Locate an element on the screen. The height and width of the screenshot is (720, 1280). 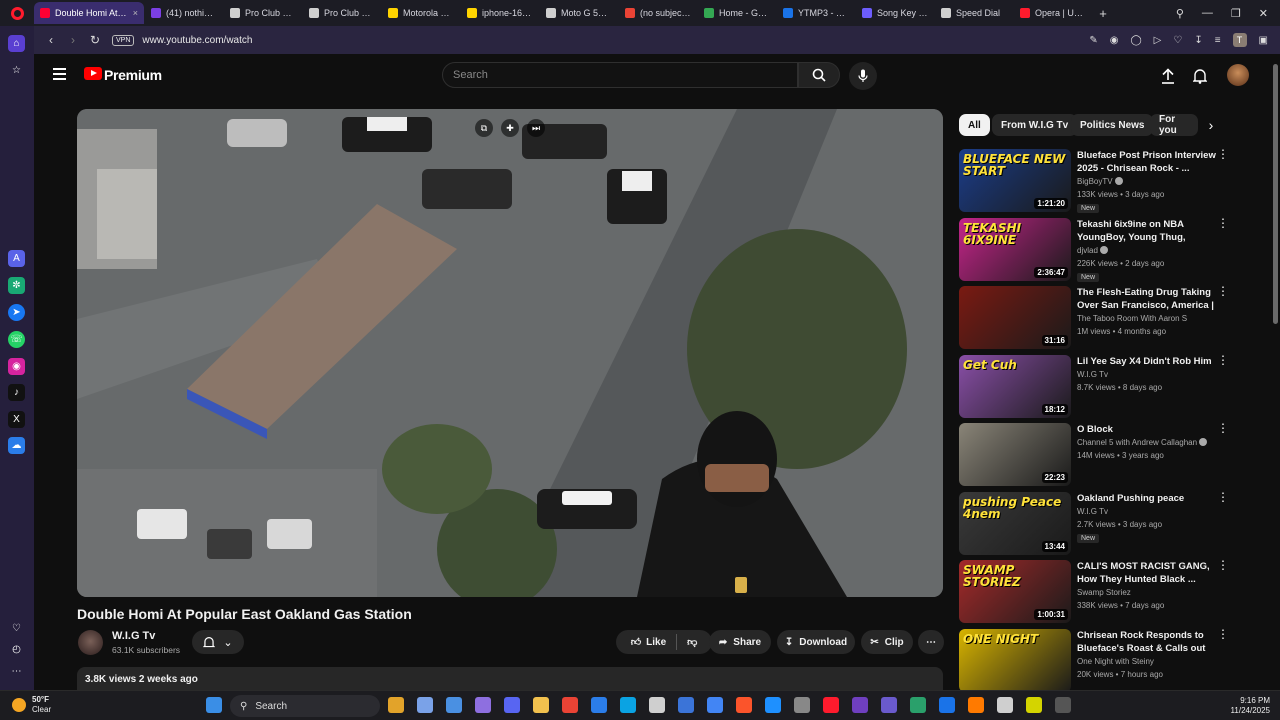
channel-name: Swamp Storiez is located at coordinates (1104, 592).